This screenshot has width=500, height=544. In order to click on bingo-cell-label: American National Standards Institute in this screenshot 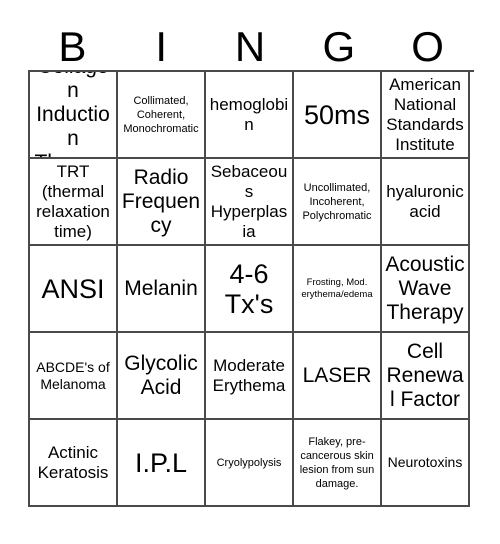, I will do `click(425, 114)`.